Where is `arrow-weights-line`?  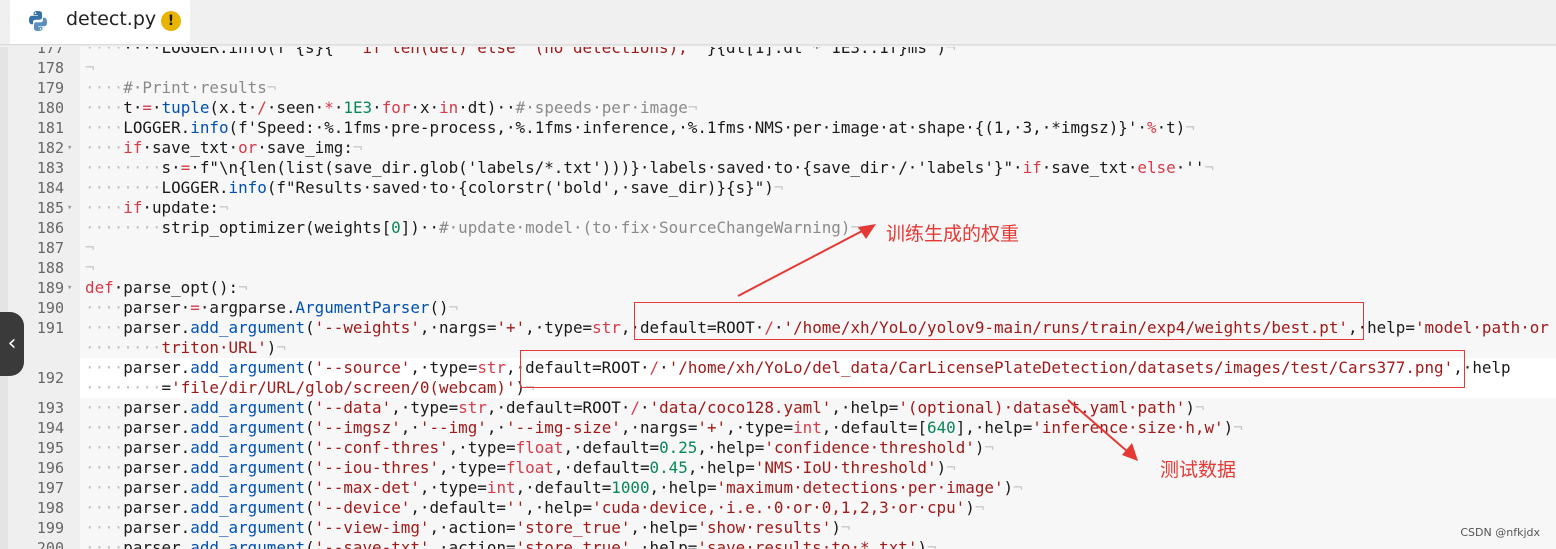 arrow-weights-line is located at coordinates (801, 263).